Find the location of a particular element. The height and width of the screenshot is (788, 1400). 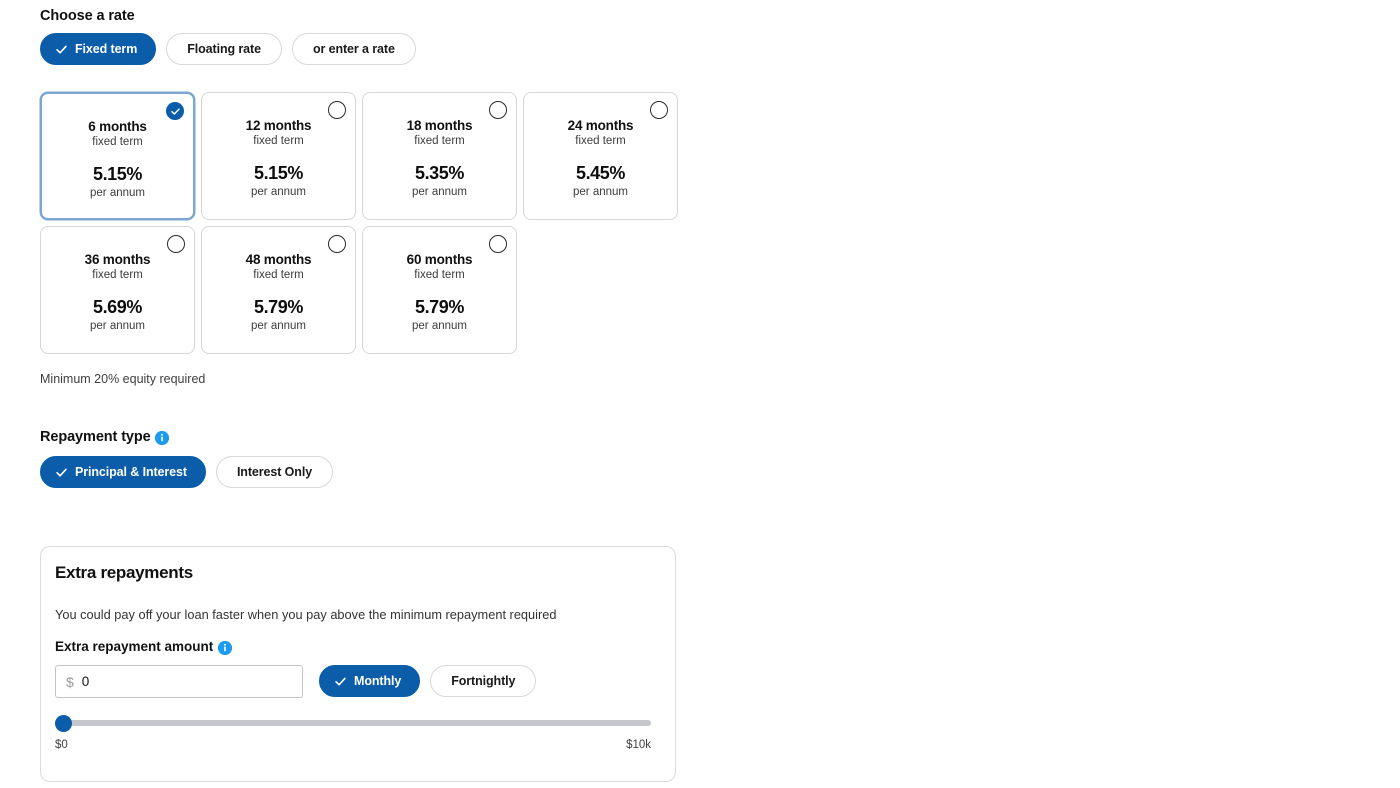

rate-card-term: 36 months is located at coordinates (117, 259).